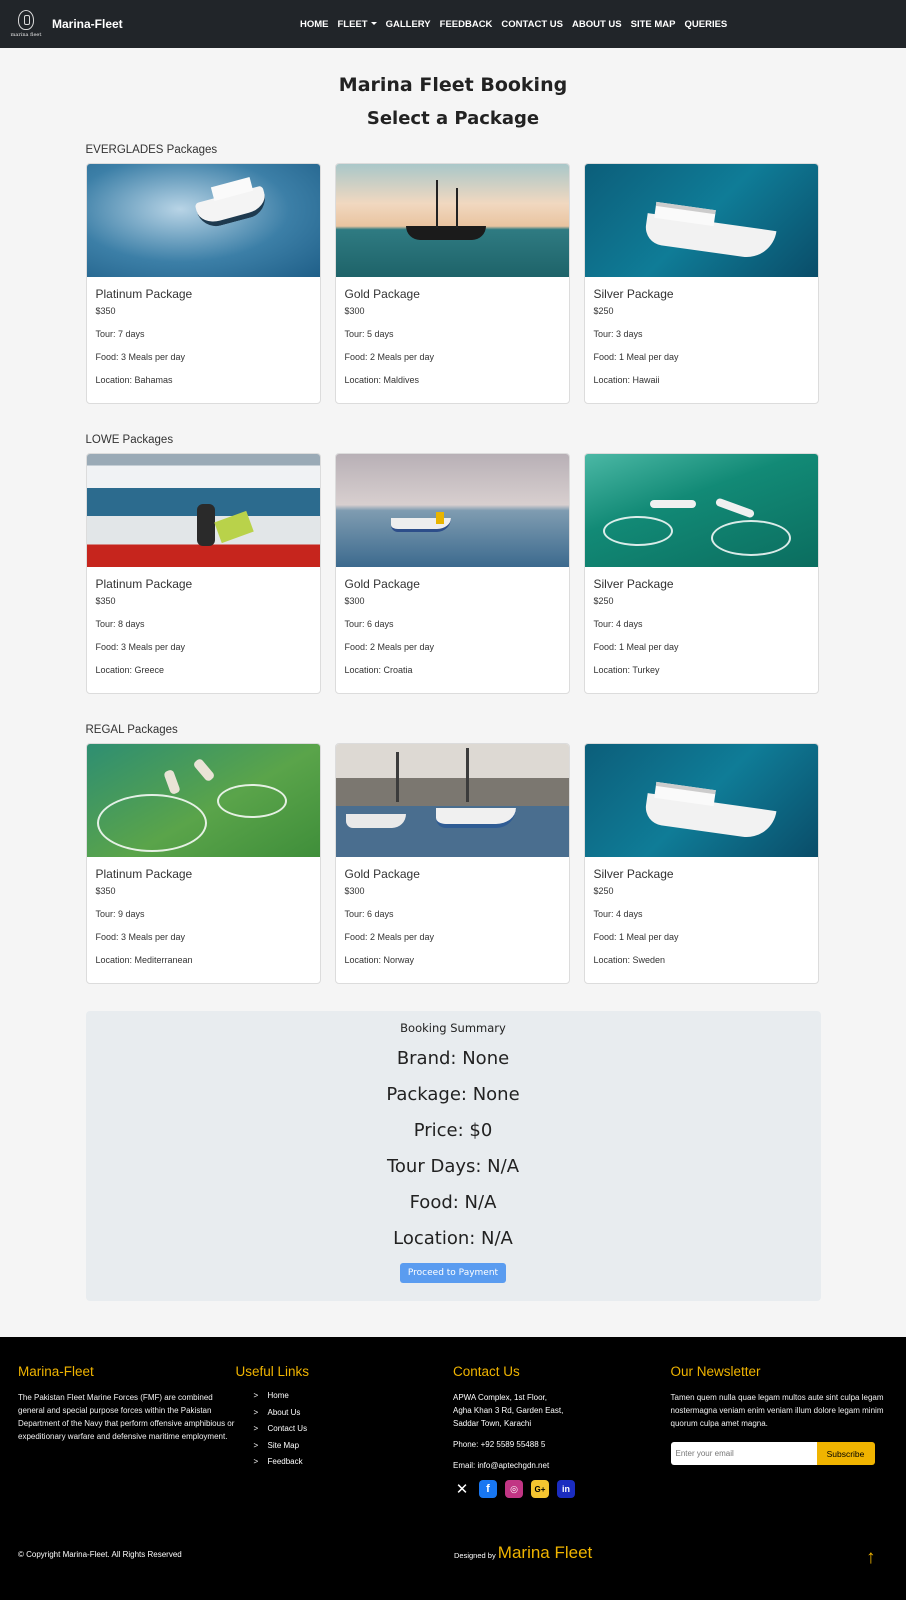 This screenshot has width=906, height=1600. I want to click on nav-link-home: HOME, so click(314, 24).